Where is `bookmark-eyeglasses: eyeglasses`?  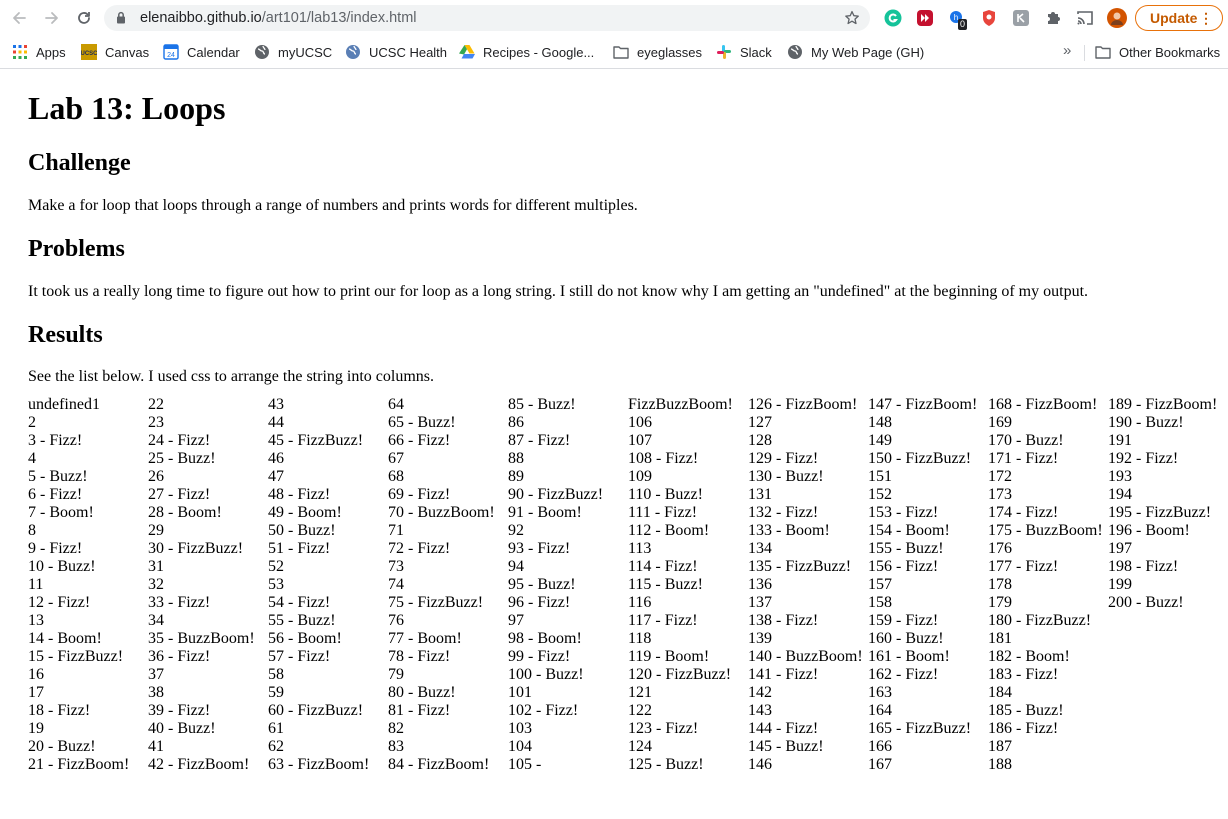
bookmark-eyeglasses: eyeglasses is located at coordinates (657, 52).